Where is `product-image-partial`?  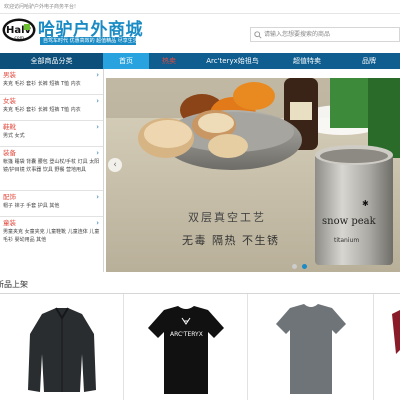
product-image-partial is located at coordinates (387, 347).